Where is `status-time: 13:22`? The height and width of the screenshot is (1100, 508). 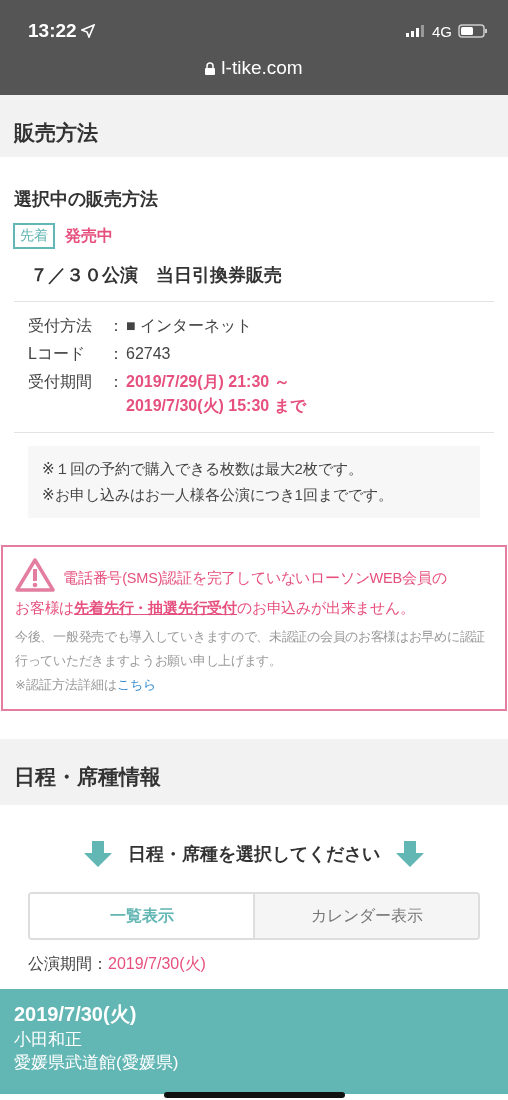 status-time: 13:22 is located at coordinates (52, 31).